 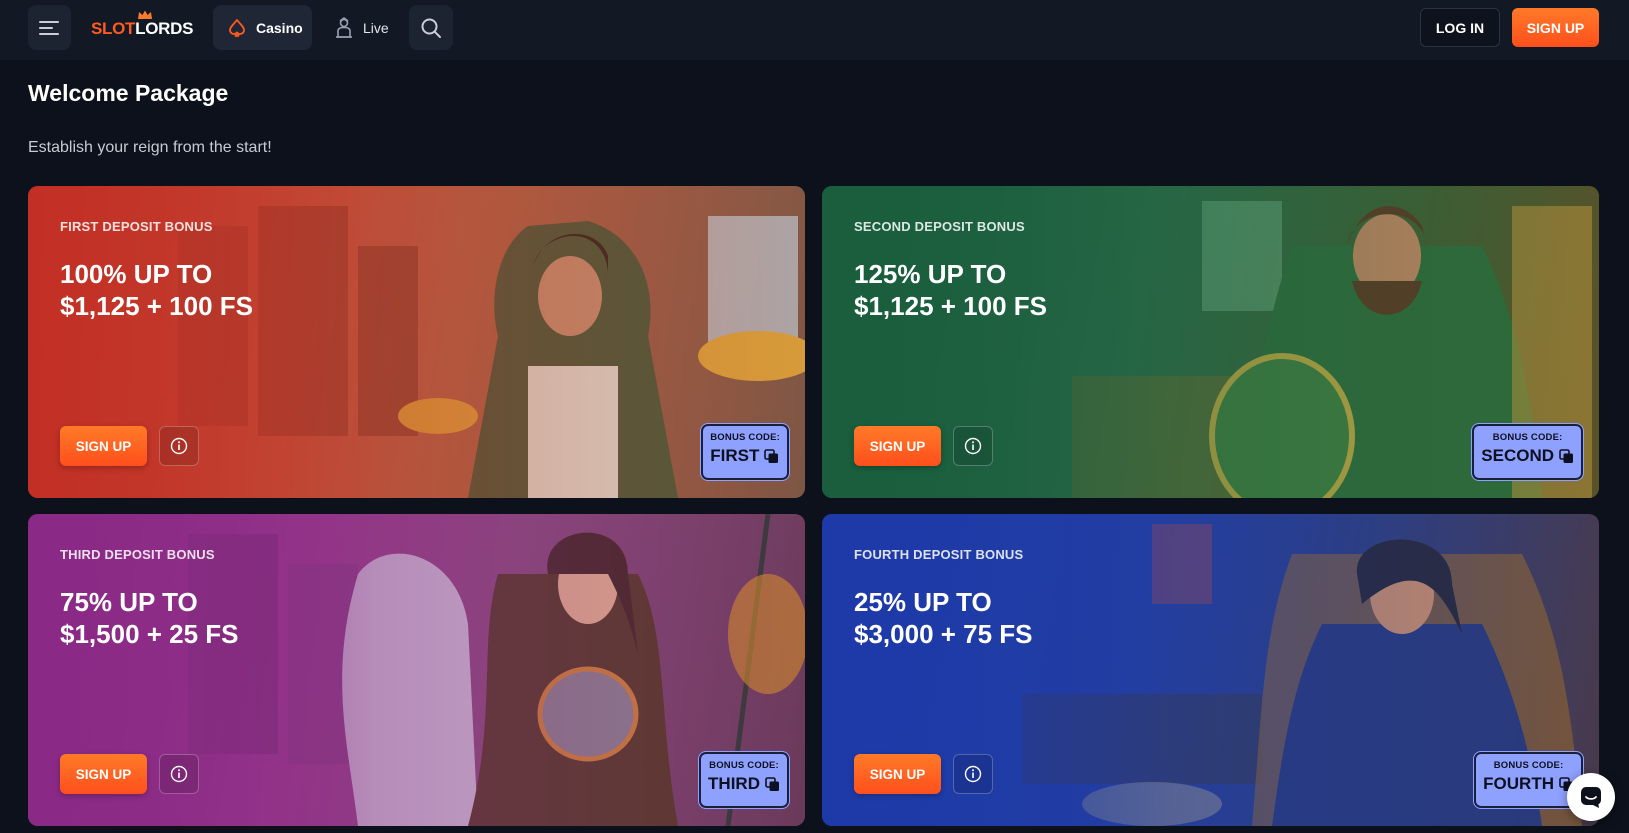 I want to click on card-offer: 100% UP TO $1,125 + 100 FS, so click(x=156, y=290).